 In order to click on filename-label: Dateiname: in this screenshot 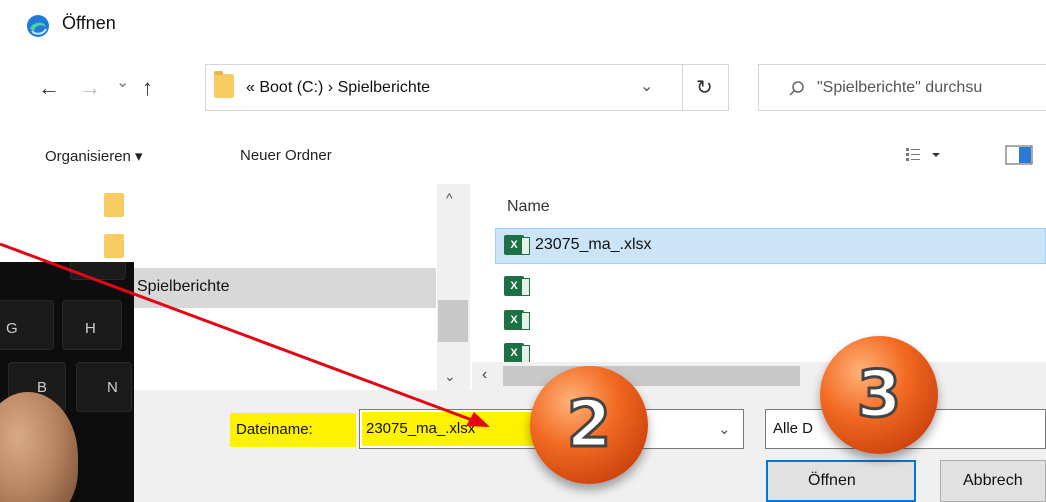, I will do `click(274, 429)`.